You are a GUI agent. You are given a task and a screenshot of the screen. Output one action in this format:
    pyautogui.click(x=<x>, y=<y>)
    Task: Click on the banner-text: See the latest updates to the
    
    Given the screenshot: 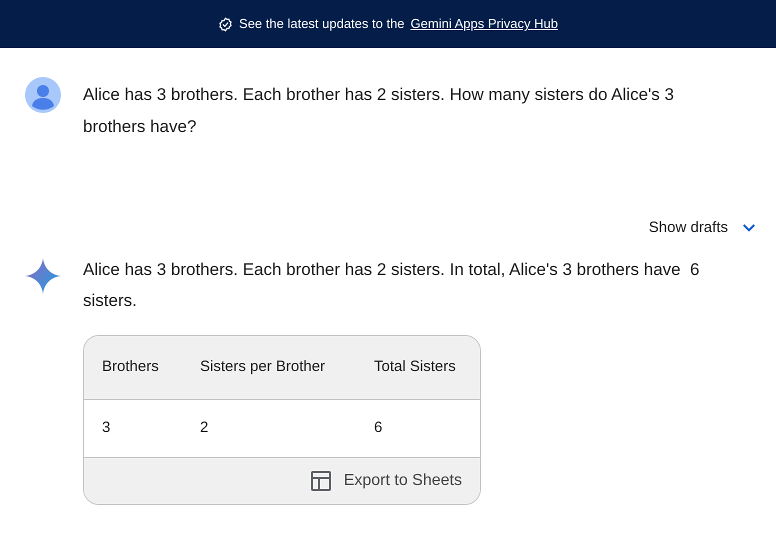 What is the action you would take?
    pyautogui.click(x=322, y=24)
    